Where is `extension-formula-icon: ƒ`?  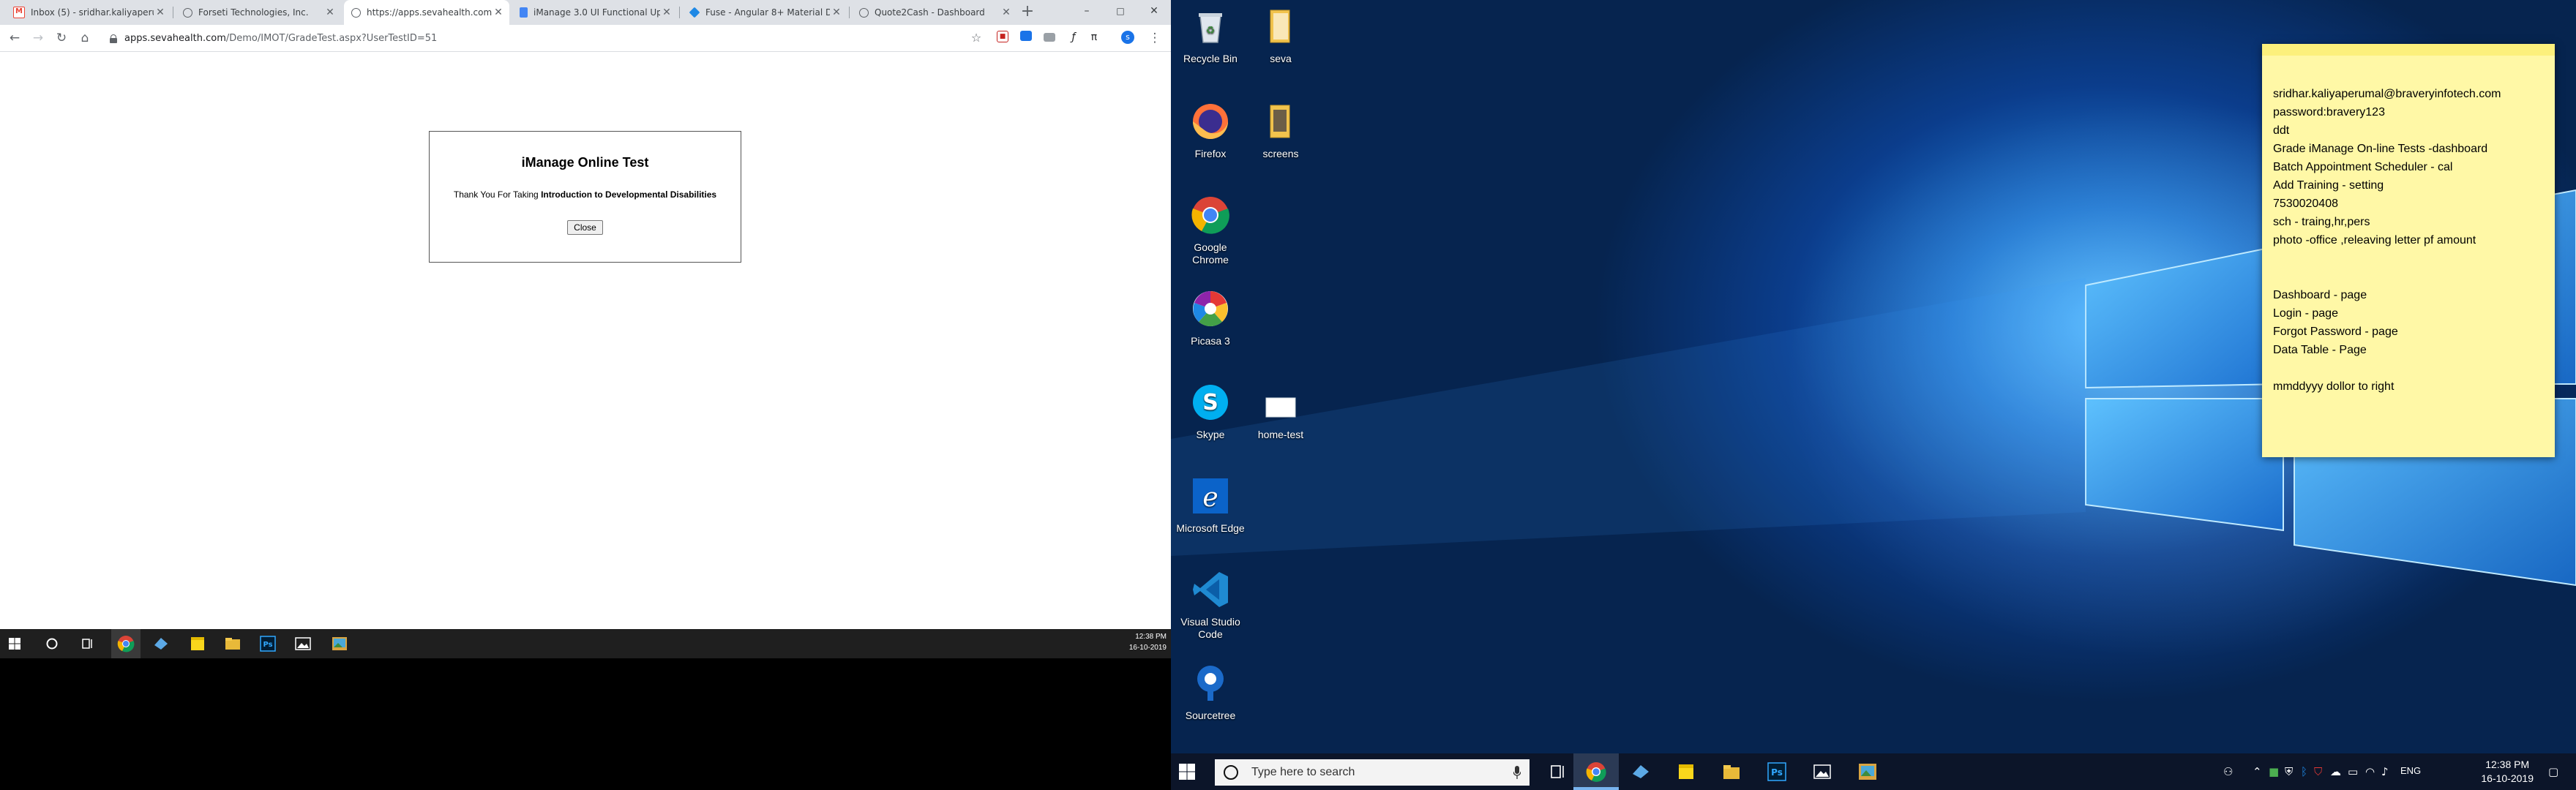 extension-formula-icon: ƒ is located at coordinates (1073, 37).